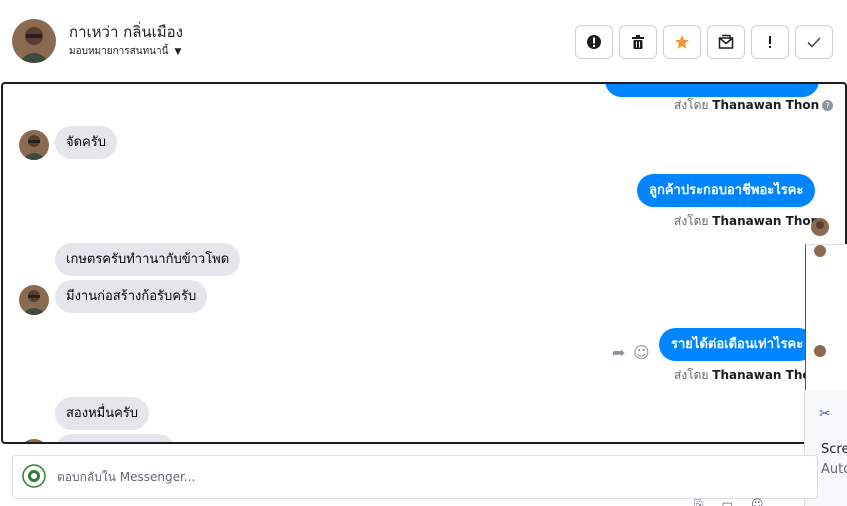 This screenshot has height=506, width=847. I want to click on exclamation-icon, so click(770, 42).